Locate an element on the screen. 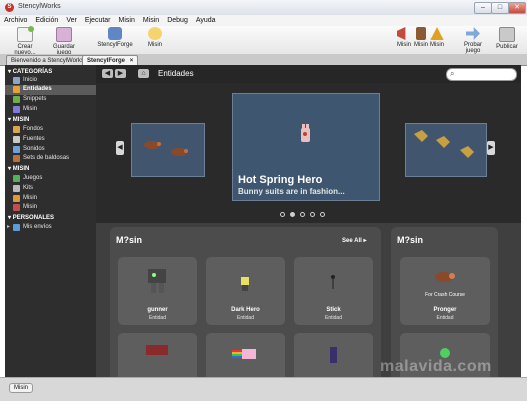 This screenshot has height=401, width=527. toolbar-misin-chat-button: Misin is located at coordinates (155, 37).